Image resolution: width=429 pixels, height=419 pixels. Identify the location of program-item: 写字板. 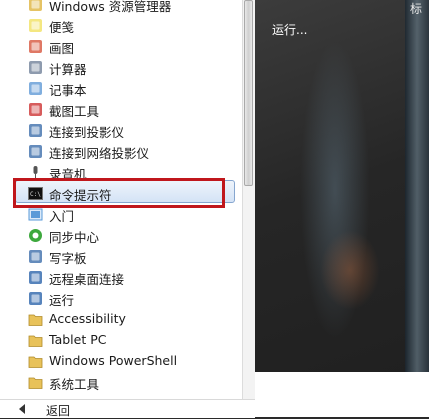
(121, 256).